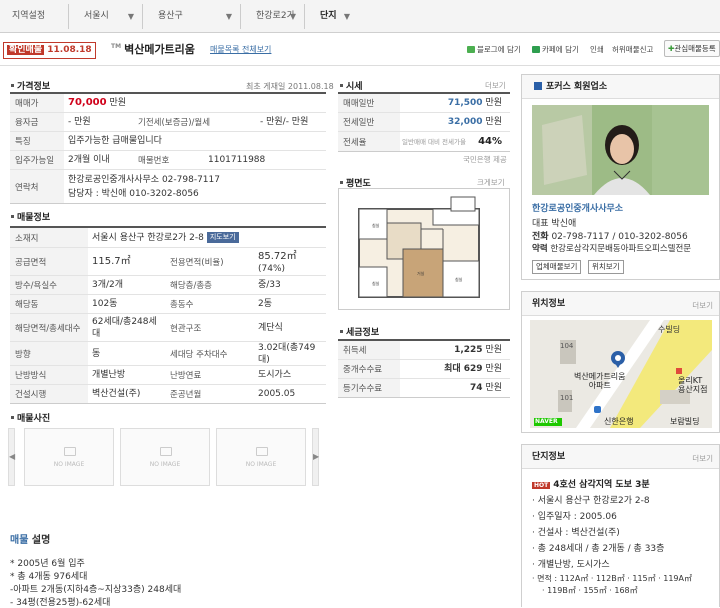 Image resolution: width=720 pixels, height=608 pixels. Describe the element at coordinates (274, 16) in the screenshot. I see `breadcrumb-dong: 한강로2가 ▼` at that location.